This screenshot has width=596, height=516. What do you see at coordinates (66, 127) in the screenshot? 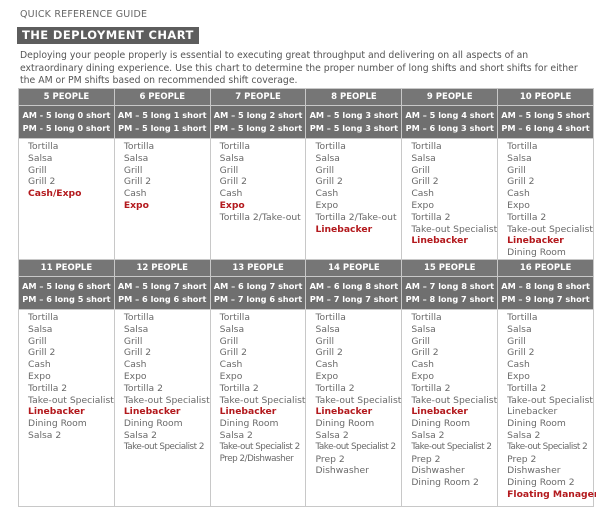
I see `pm-shift: PM - 5 long 0 short` at bounding box center [66, 127].